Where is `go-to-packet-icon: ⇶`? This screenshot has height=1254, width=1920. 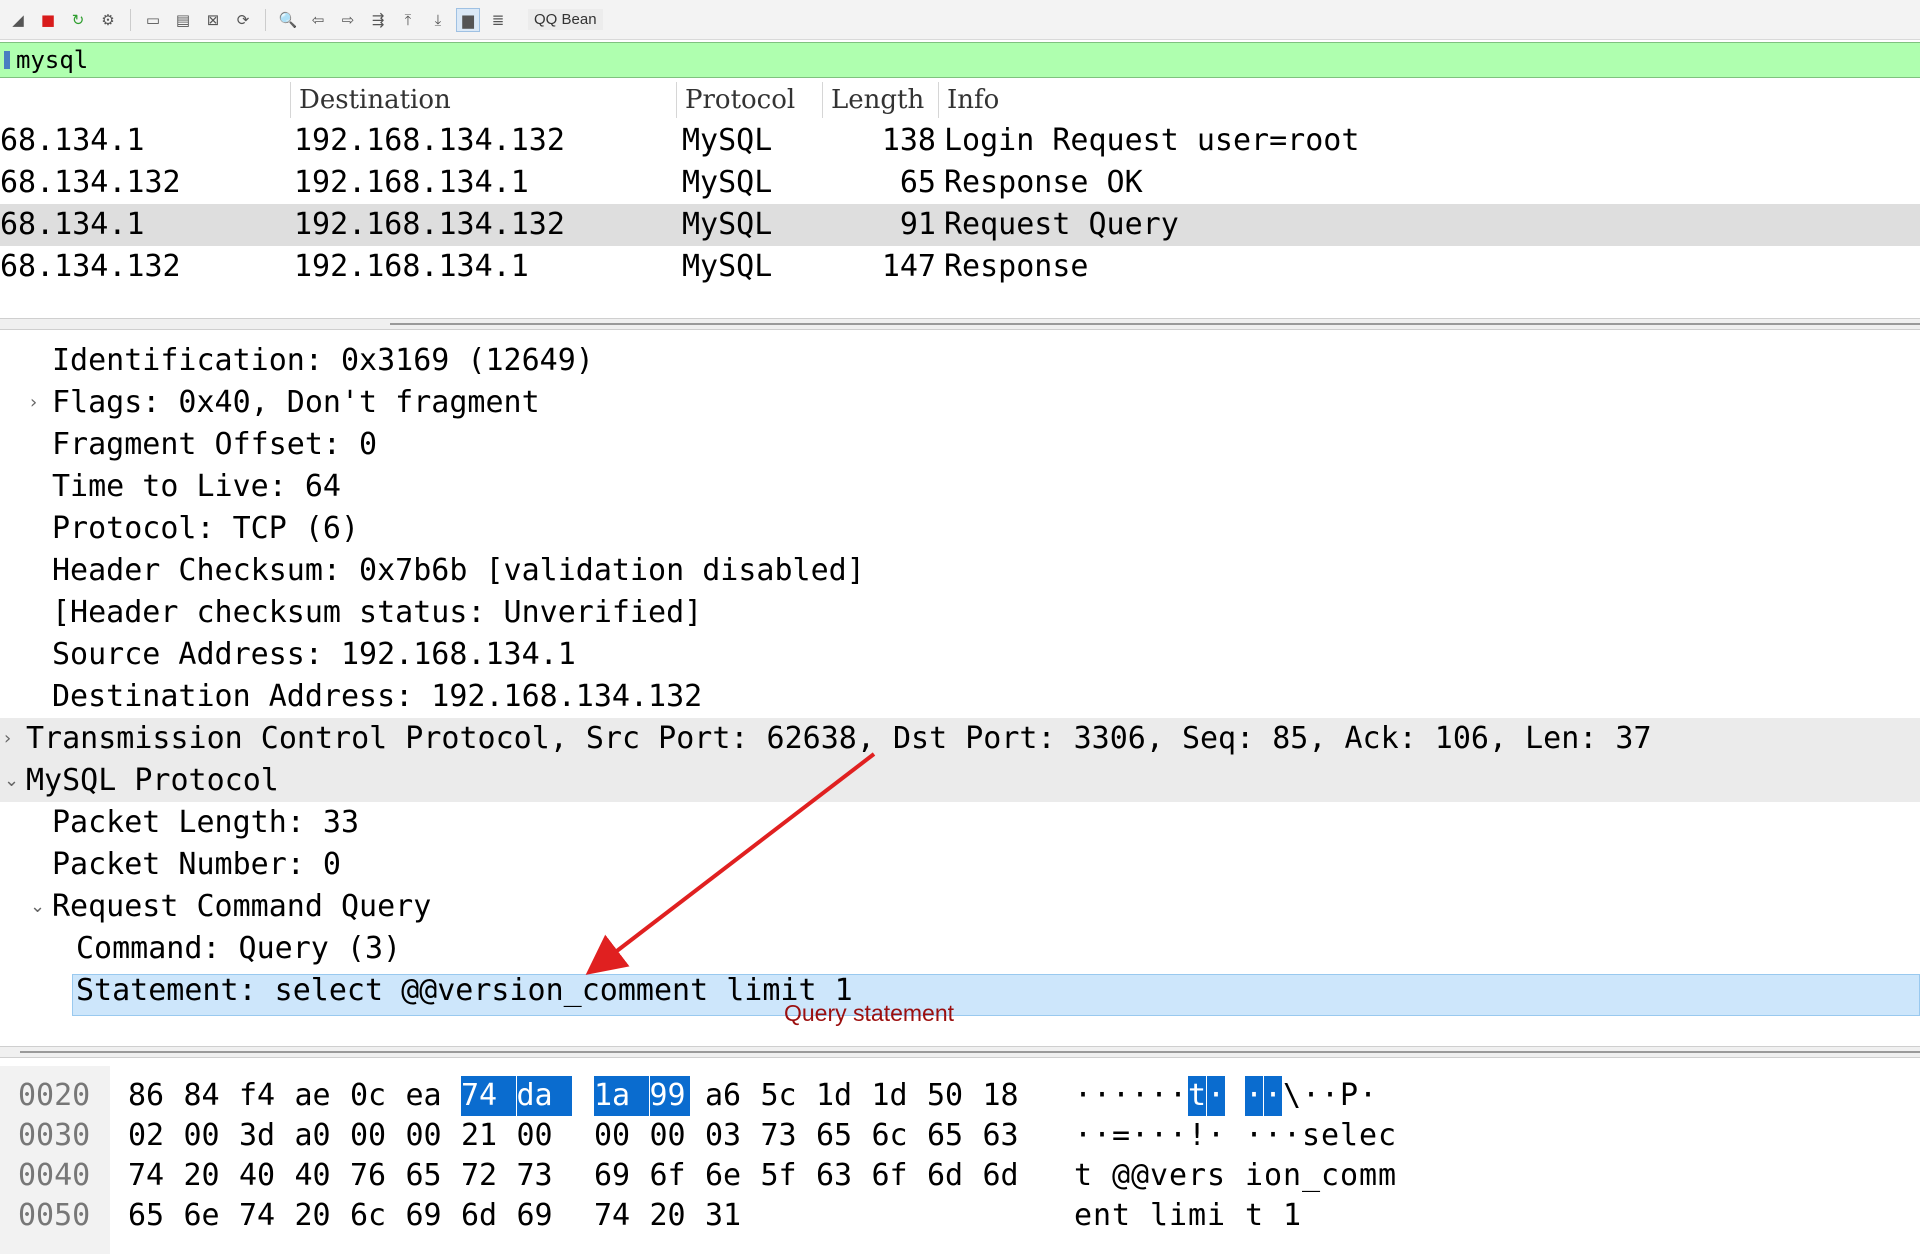 go-to-packet-icon: ⇶ is located at coordinates (378, 20).